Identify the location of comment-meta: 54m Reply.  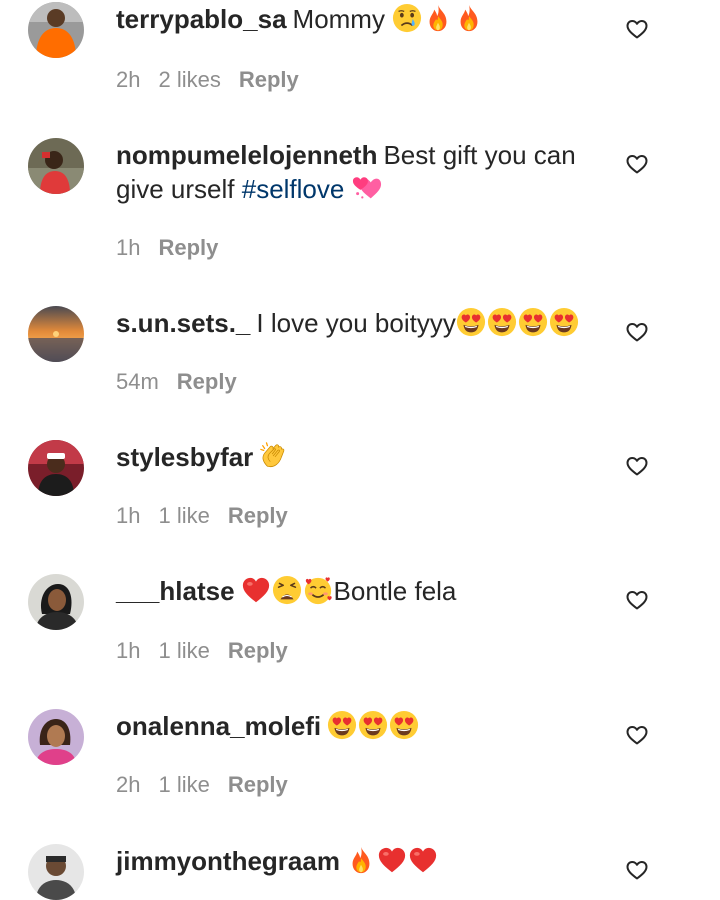
(185, 382).